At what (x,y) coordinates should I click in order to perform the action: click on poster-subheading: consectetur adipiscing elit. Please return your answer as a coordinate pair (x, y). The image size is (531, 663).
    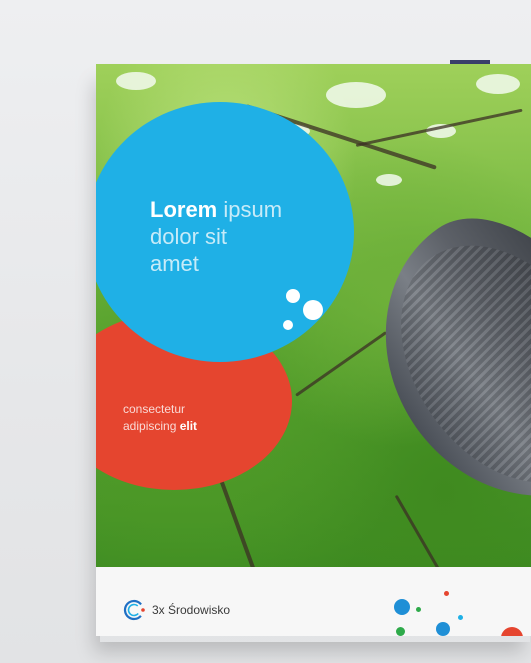
    Looking at the image, I should click on (203, 418).